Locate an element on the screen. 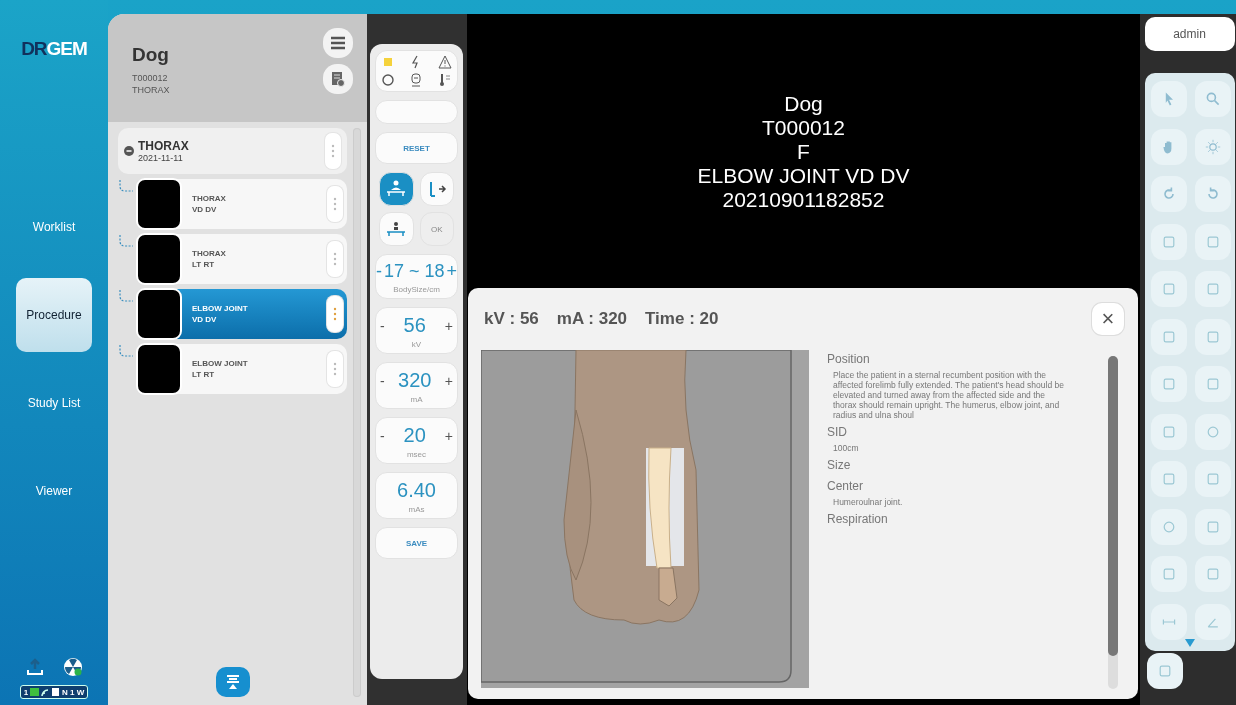 This screenshot has width=1236, height=705. unit-label: BodySize/cm is located at coordinates (416, 289).